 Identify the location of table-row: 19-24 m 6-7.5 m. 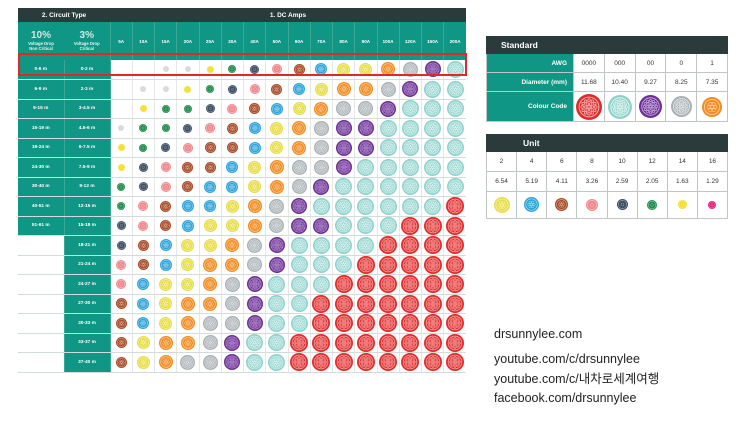
(242, 148).